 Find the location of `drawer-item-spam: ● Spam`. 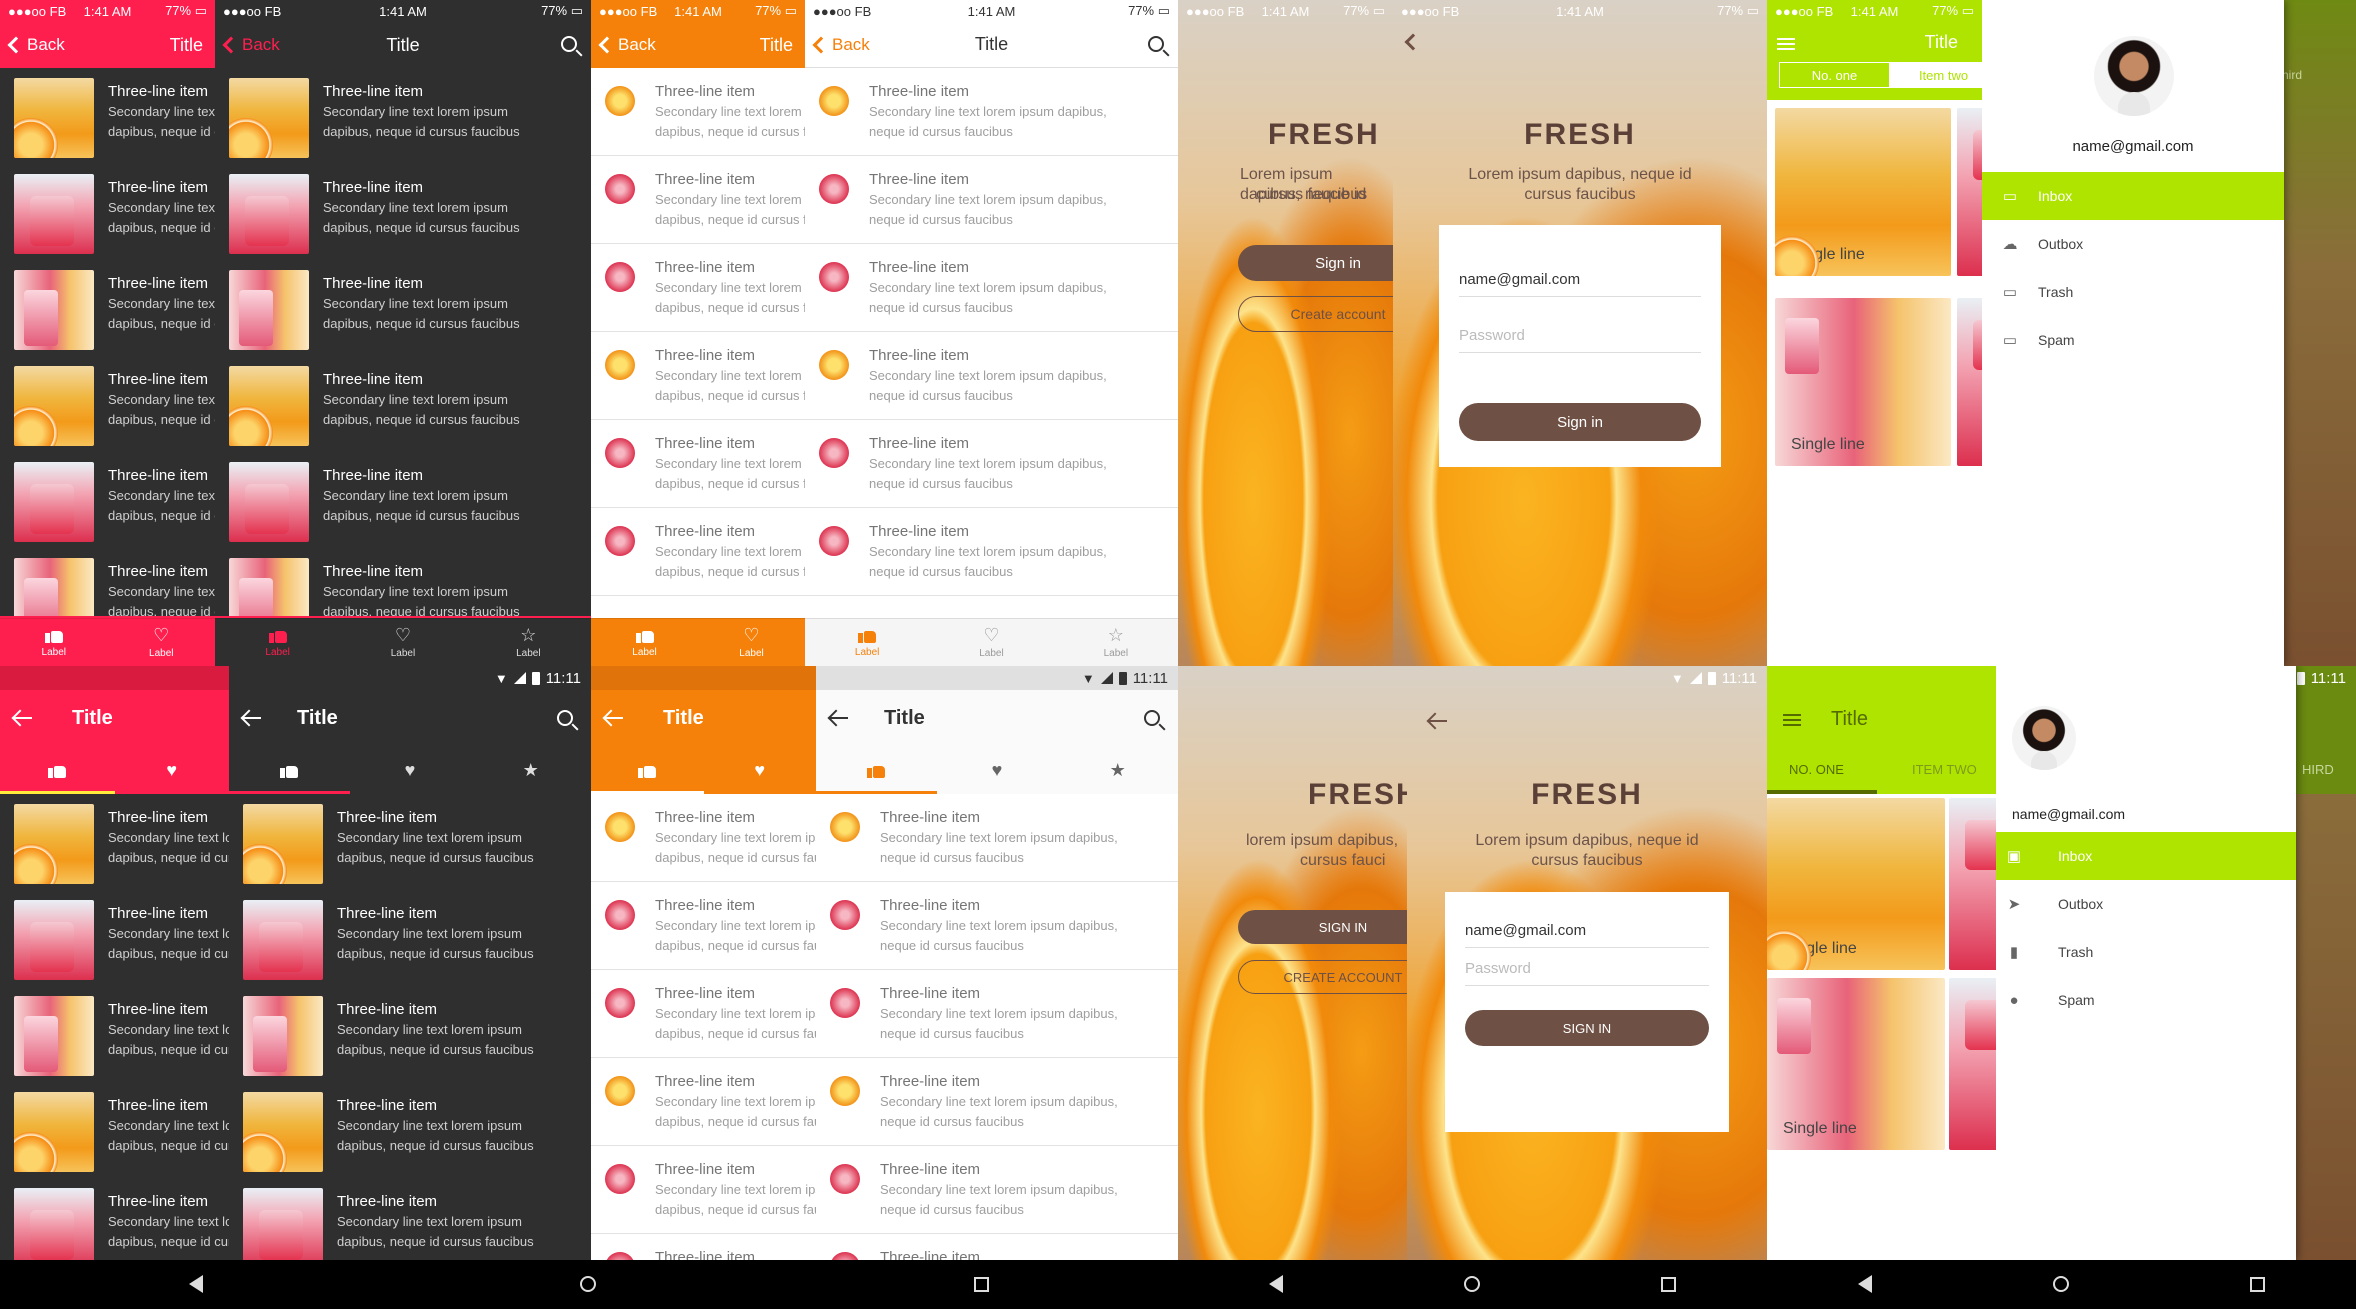

drawer-item-spam: ● Spam is located at coordinates (2146, 1000).